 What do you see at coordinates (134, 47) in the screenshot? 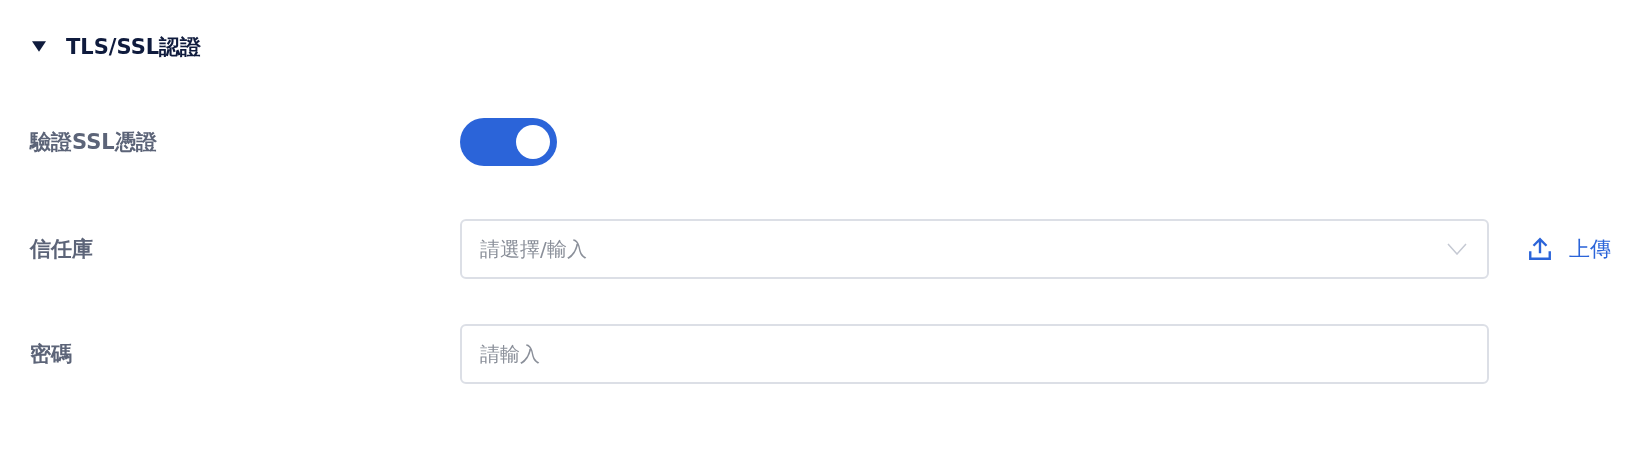
I see `section-title: TLS/SSL認證` at bounding box center [134, 47].